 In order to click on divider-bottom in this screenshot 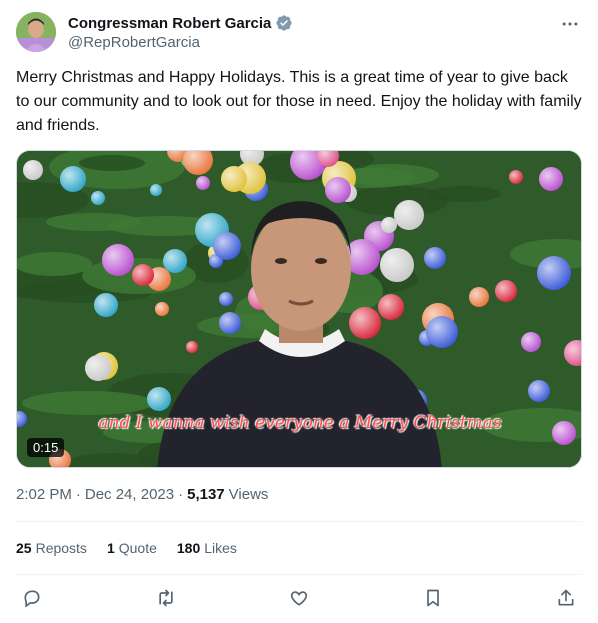, I will do `click(299, 574)`.